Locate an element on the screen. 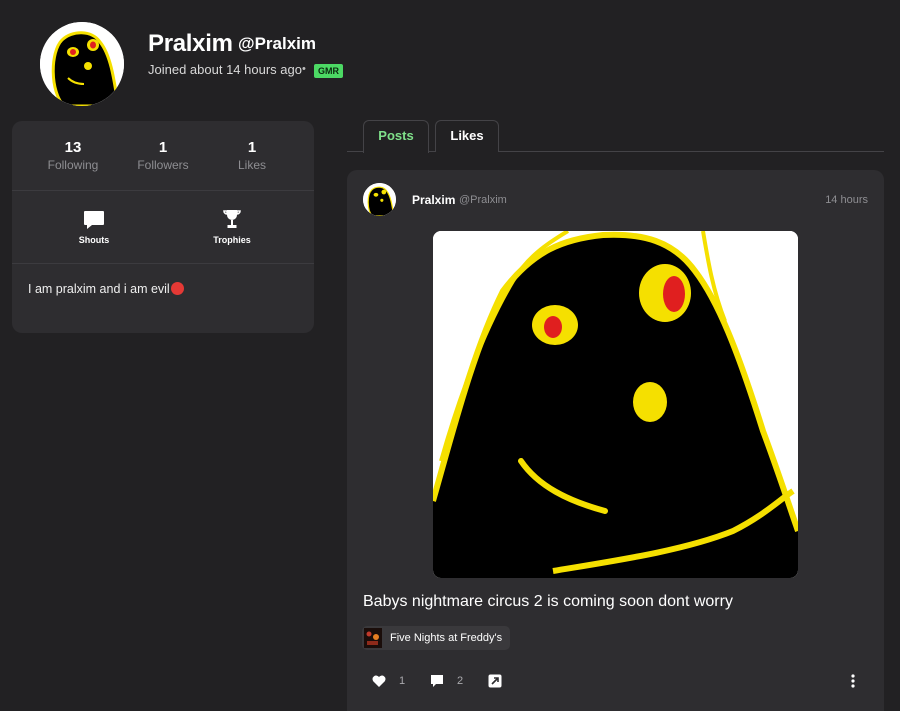  trophies-label: Trophies is located at coordinates (232, 240).